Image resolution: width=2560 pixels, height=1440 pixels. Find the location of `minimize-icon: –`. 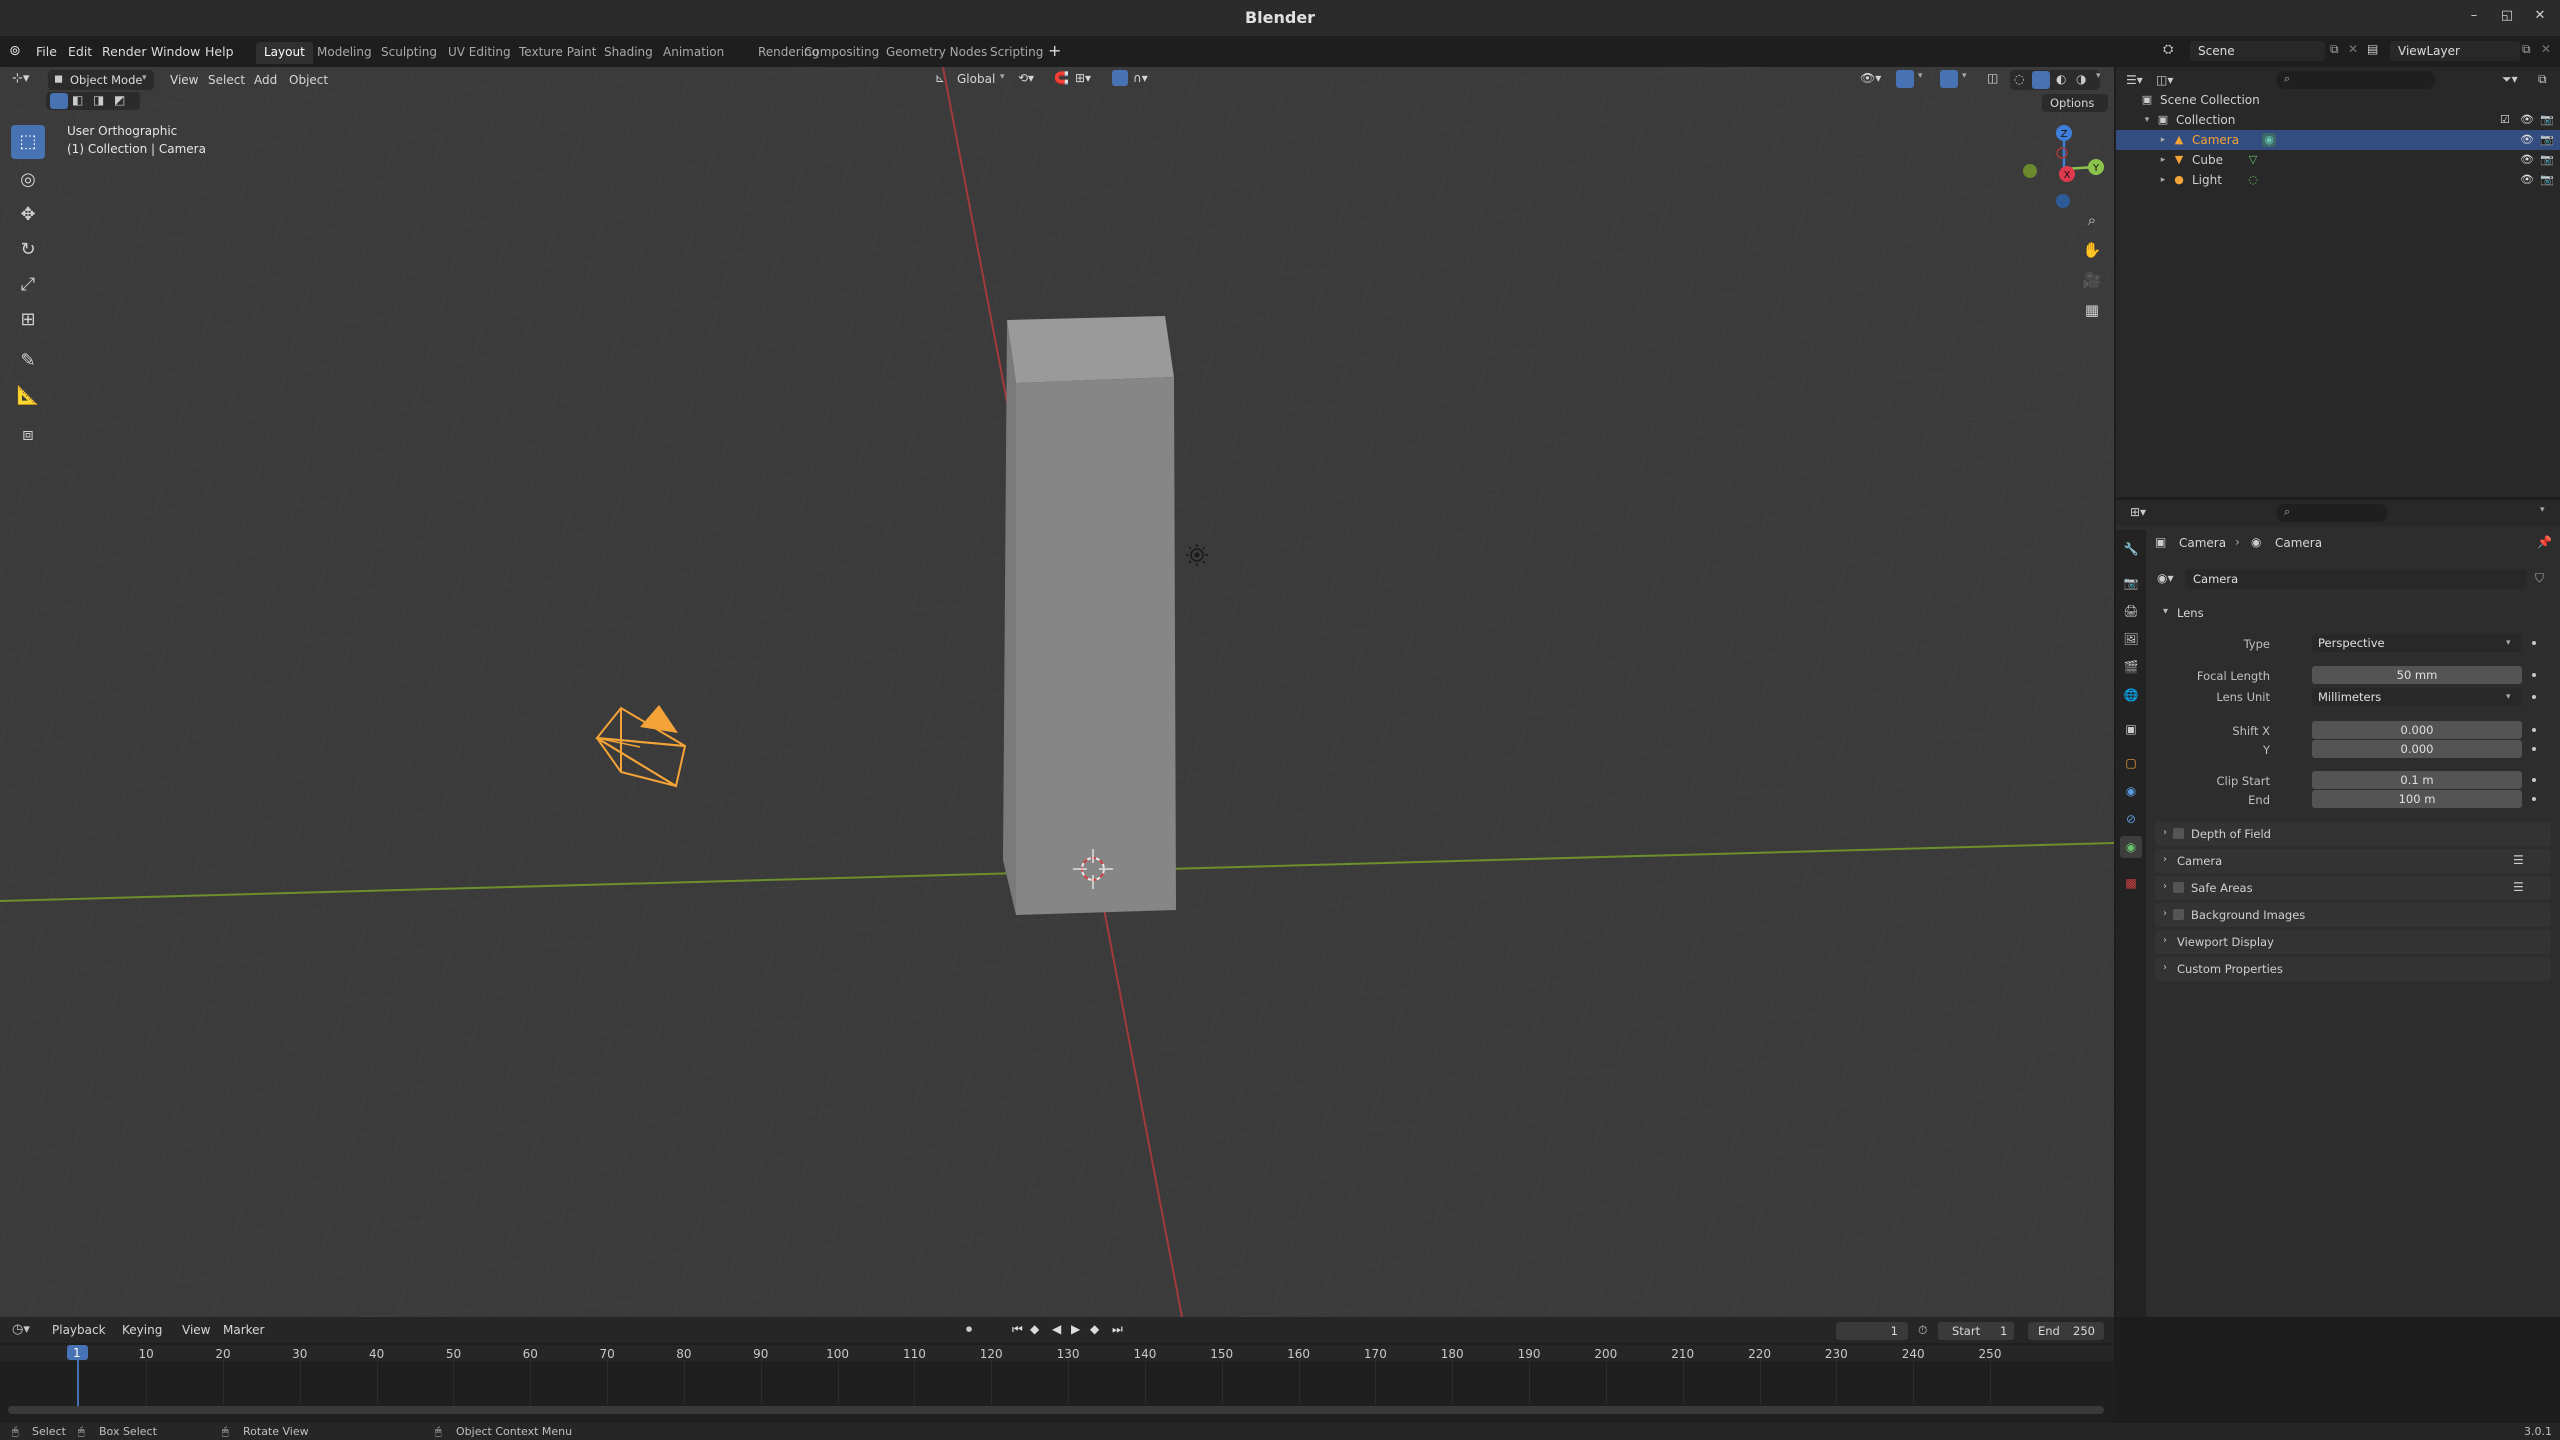

minimize-icon: – is located at coordinates (2474, 16).